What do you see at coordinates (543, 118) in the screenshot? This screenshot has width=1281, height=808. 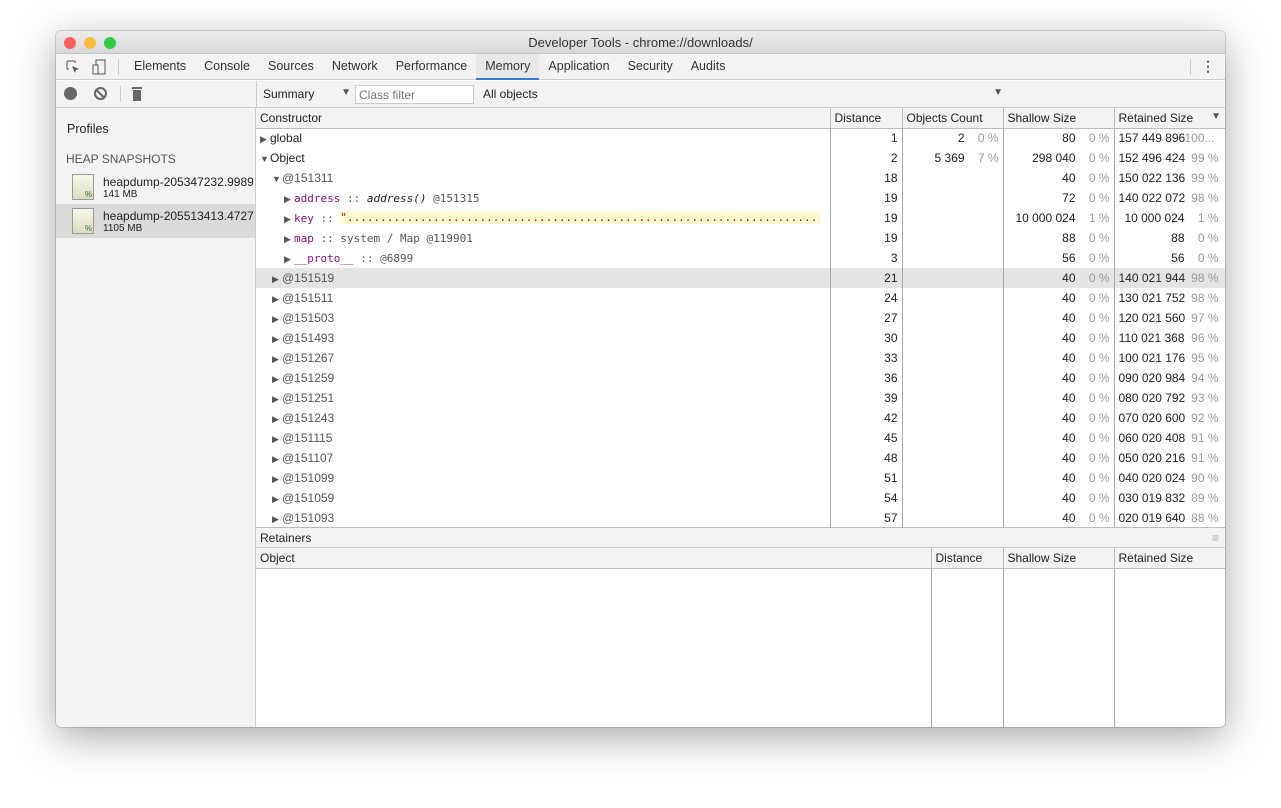 I see `column-header-constructor: Constructor` at bounding box center [543, 118].